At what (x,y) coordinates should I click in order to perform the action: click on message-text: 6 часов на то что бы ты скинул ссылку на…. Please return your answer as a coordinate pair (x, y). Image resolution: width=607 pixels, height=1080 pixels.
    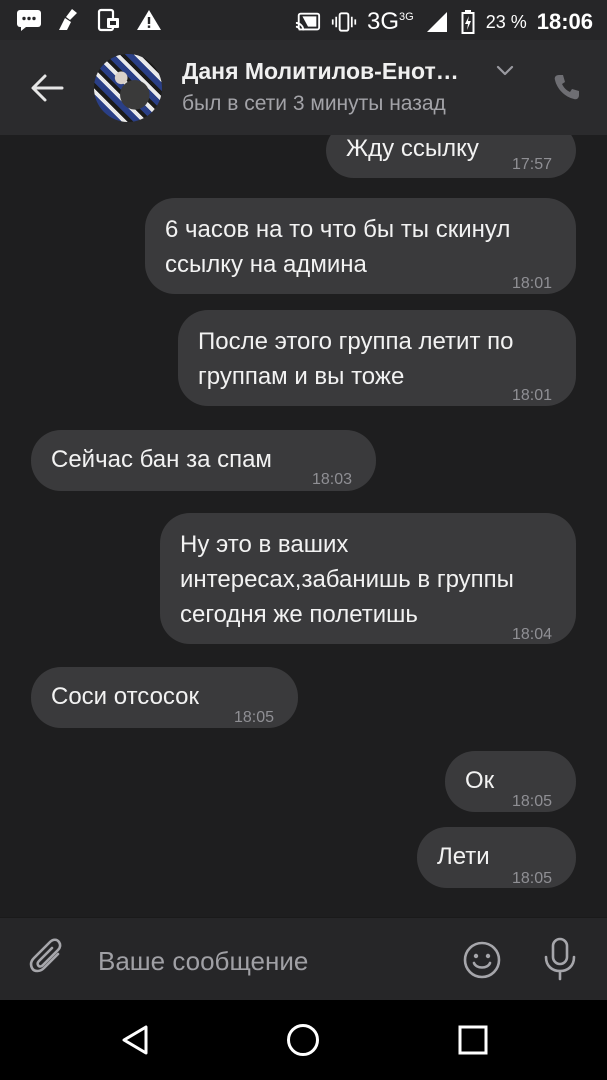
    Looking at the image, I should click on (338, 247).